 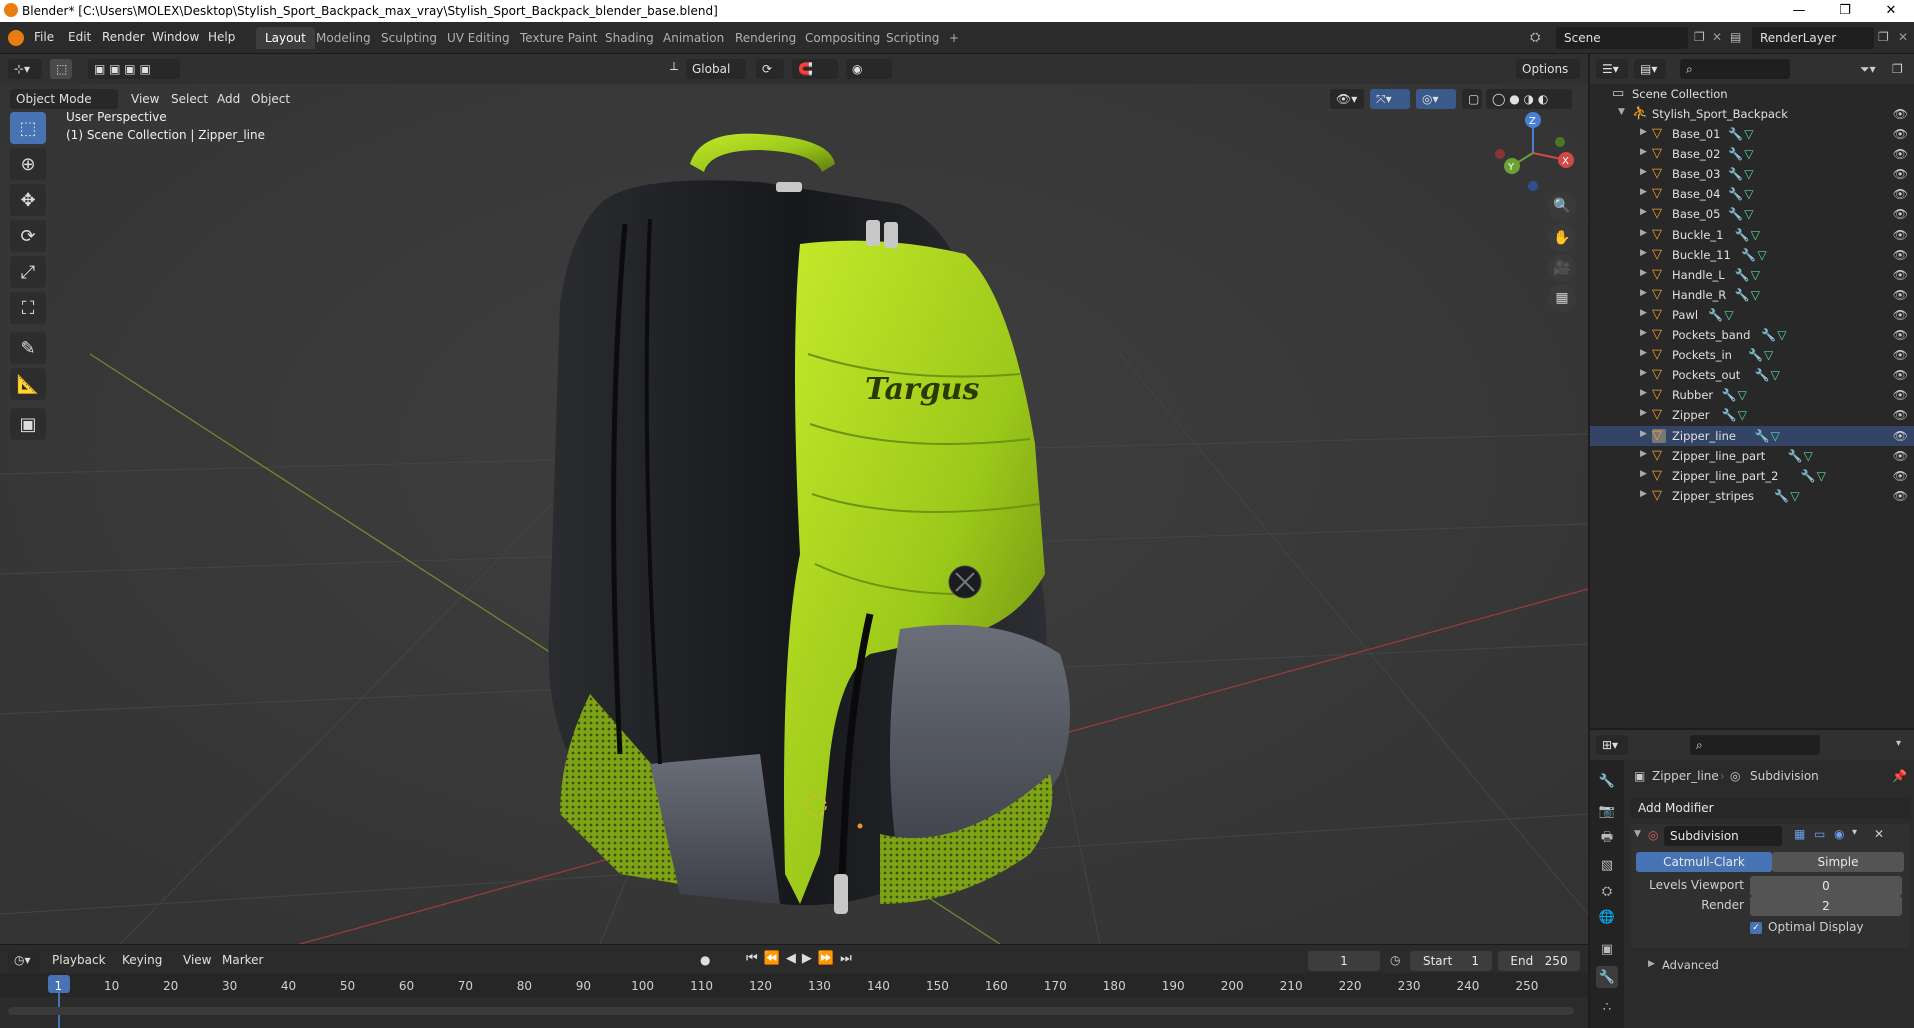 What do you see at coordinates (1868, 69) in the screenshot?
I see `filter-icon: ⏷▾` at bounding box center [1868, 69].